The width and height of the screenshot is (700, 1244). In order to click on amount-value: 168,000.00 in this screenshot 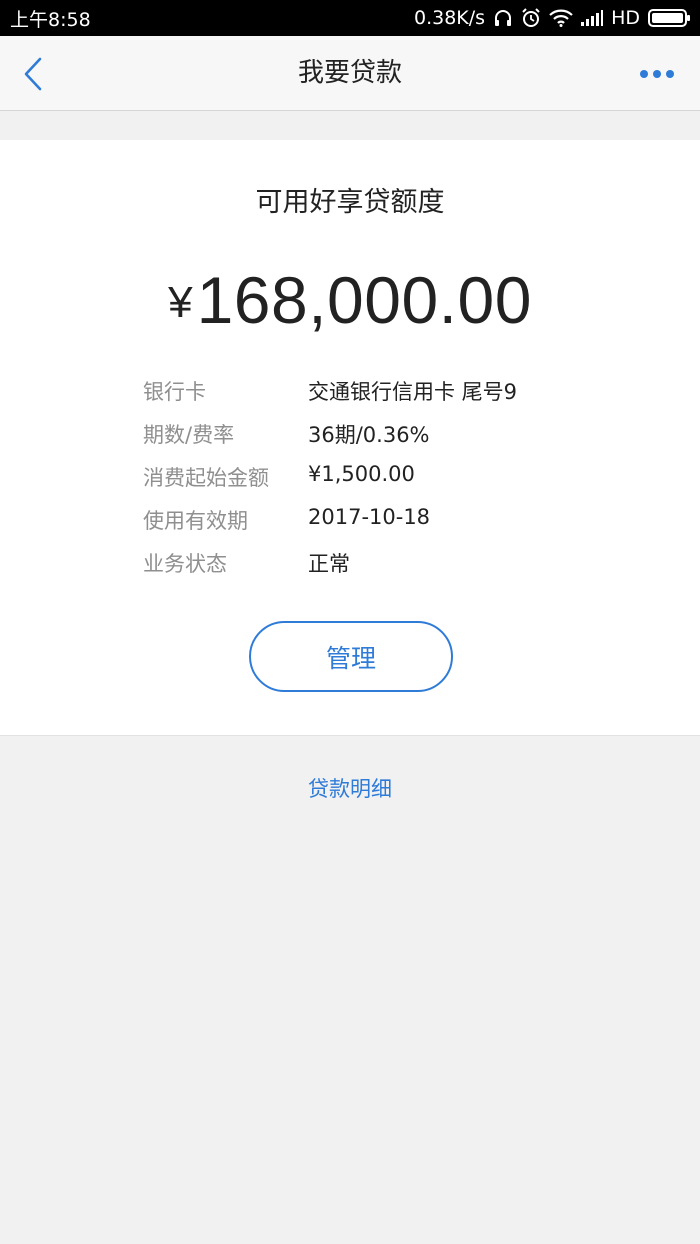, I will do `click(364, 300)`.